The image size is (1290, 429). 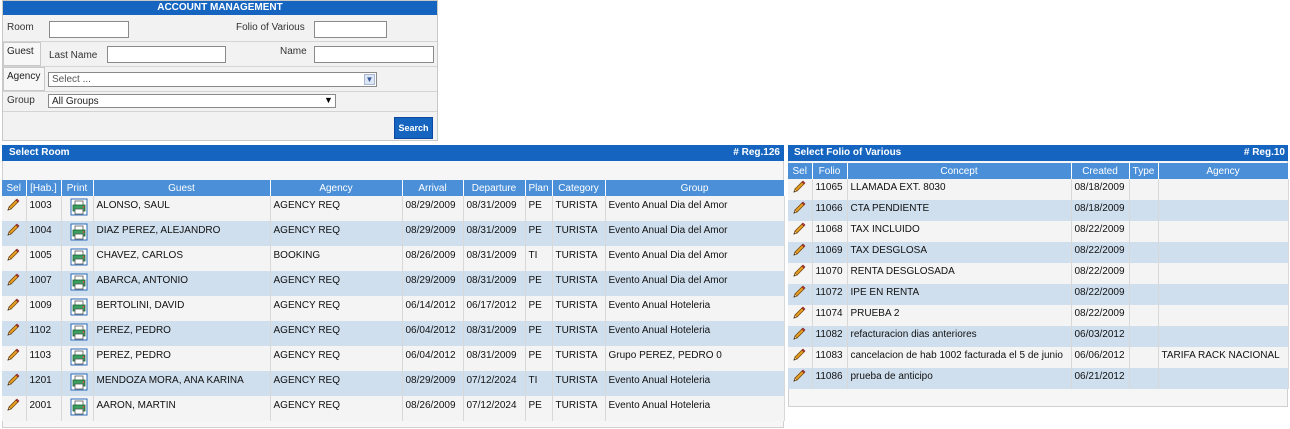 What do you see at coordinates (192, 101) in the screenshot?
I see `group-select: All Groups ▼` at bounding box center [192, 101].